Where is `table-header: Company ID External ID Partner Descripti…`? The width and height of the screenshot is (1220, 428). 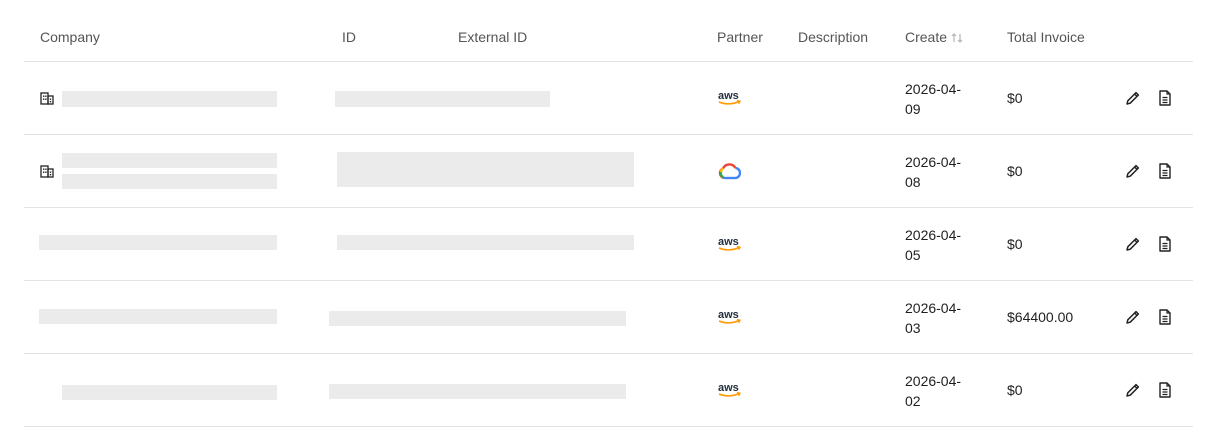 table-header: Company ID External ID Partner Descripti… is located at coordinates (608, 31).